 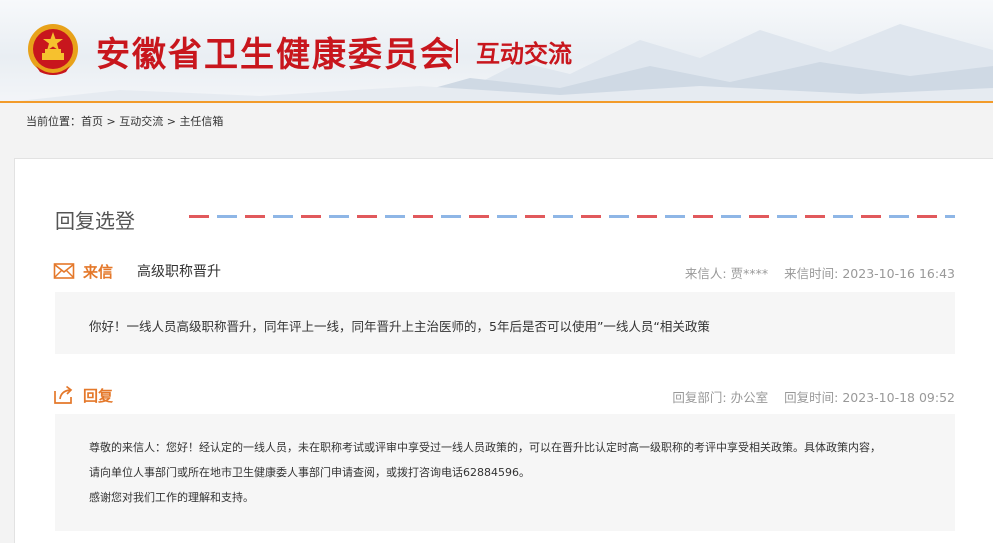 What do you see at coordinates (811, 273) in the screenshot?
I see `letter-time-label: 来信时间:` at bounding box center [811, 273].